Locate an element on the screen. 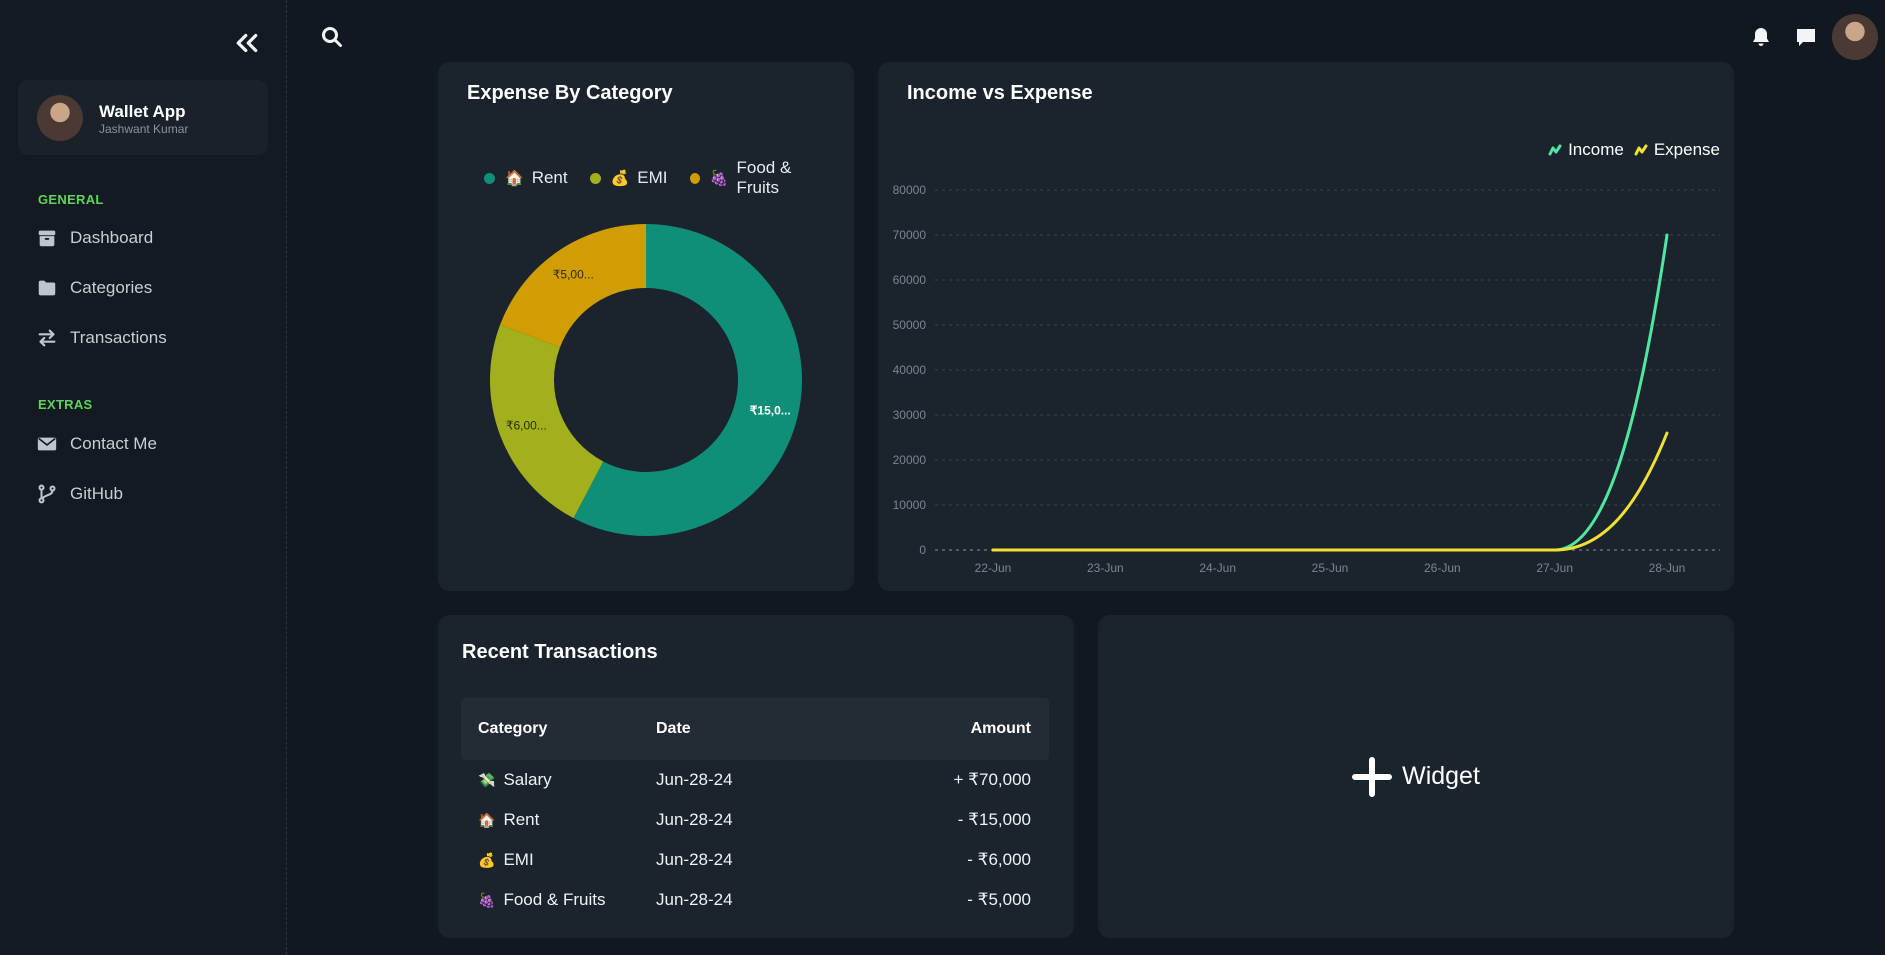 This screenshot has height=955, width=1885. sidebar-item-contact: Contact Me is located at coordinates (96, 444).